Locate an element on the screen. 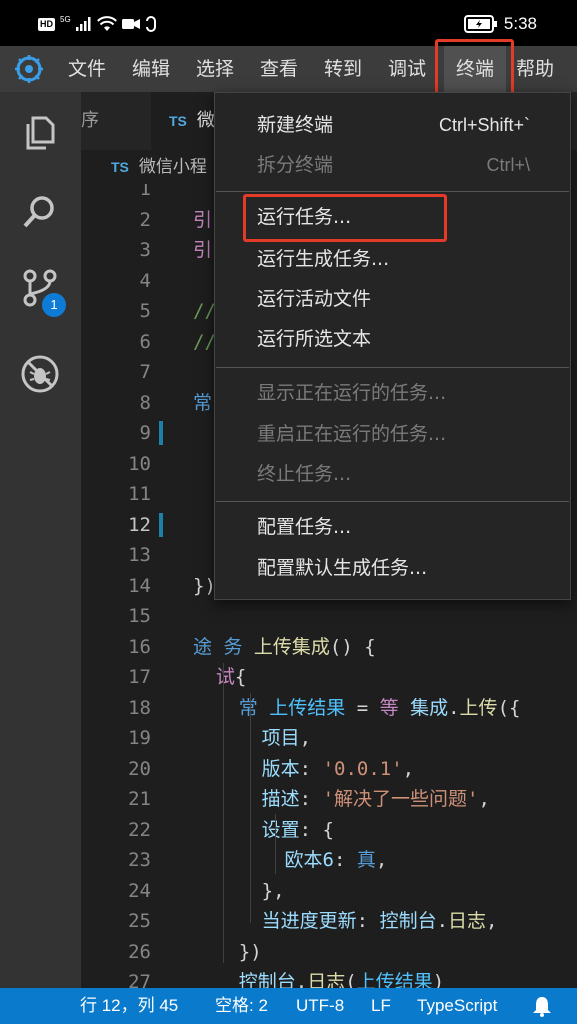 The width and height of the screenshot is (577, 1024). line-number: 20 is located at coordinates (139, 768).